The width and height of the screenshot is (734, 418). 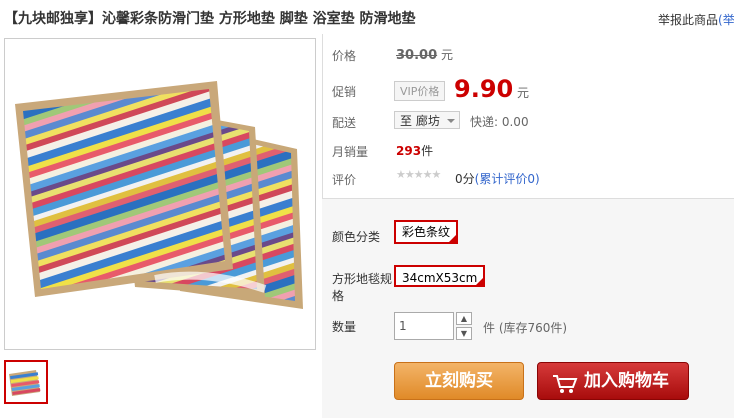 I want to click on report-product: 举报此商品(举, so click(x=696, y=19).